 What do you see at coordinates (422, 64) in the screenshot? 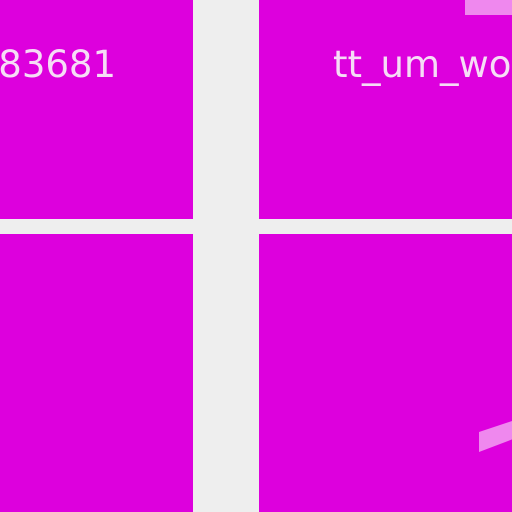
I see `tile-label: tt_um_wok` at bounding box center [422, 64].